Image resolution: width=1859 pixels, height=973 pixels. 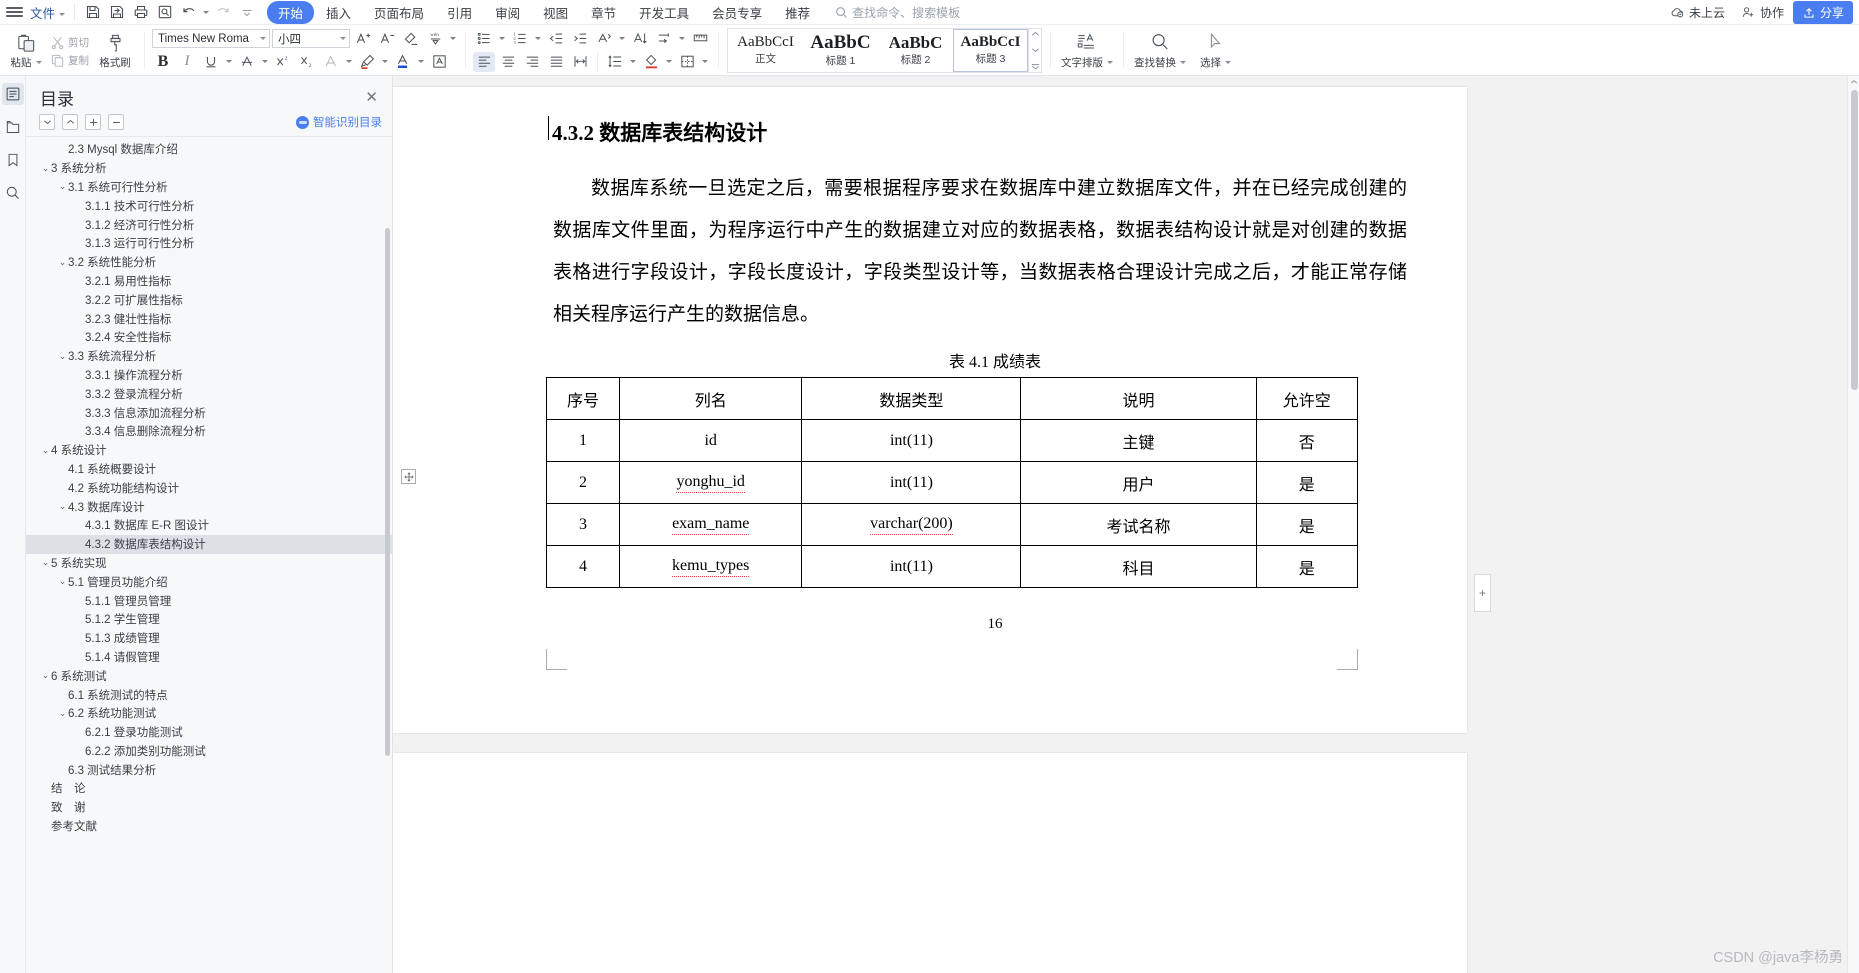 What do you see at coordinates (209, 262) in the screenshot?
I see `outline-item: ⌄ 3.2 系统性能分析` at bounding box center [209, 262].